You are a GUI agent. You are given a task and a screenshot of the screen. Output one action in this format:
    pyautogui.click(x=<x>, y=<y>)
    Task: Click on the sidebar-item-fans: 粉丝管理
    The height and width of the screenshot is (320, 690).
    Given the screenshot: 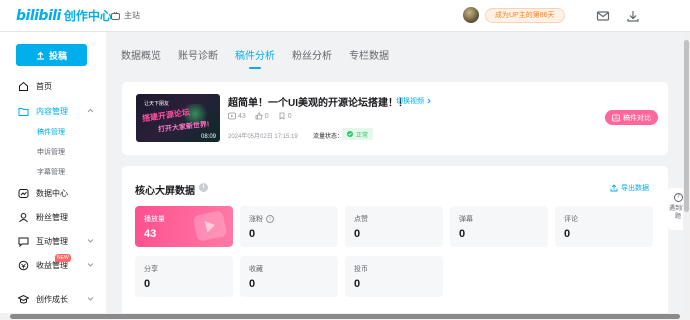 What is the action you would take?
    pyautogui.click(x=58, y=217)
    